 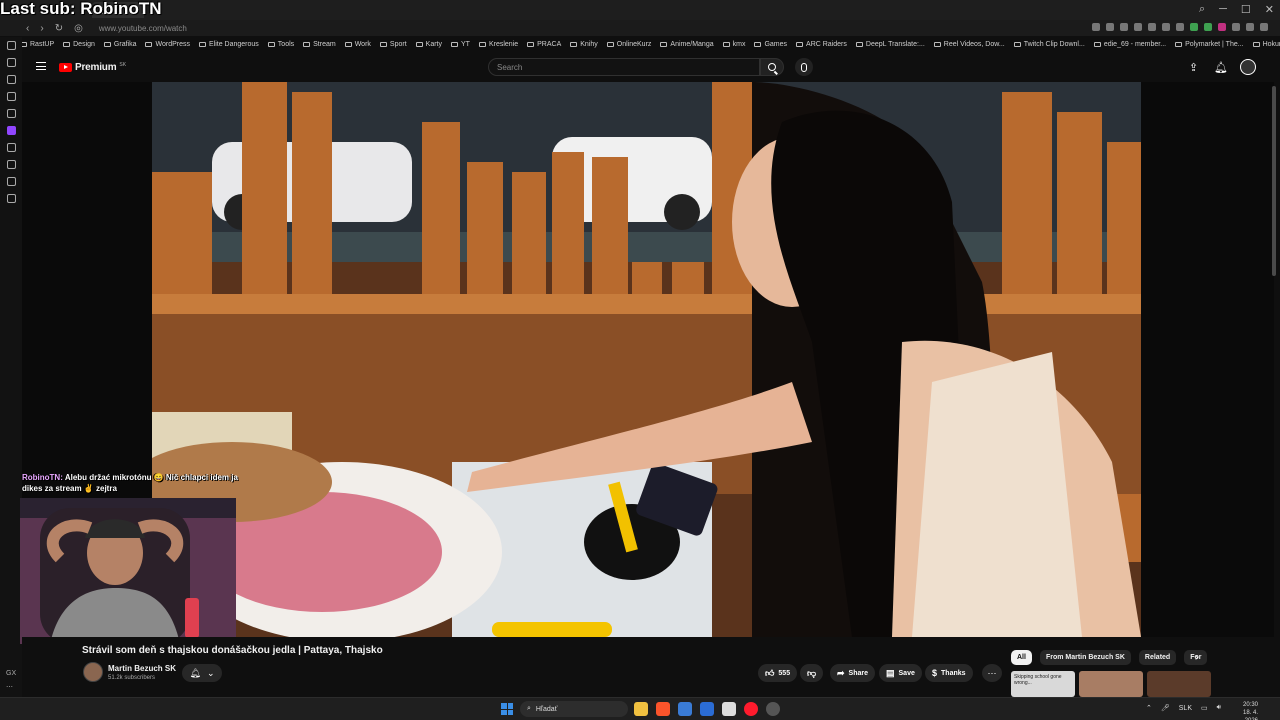 What do you see at coordinates (1185, 708) in the screenshot?
I see `language-indicator: SLK` at bounding box center [1185, 708].